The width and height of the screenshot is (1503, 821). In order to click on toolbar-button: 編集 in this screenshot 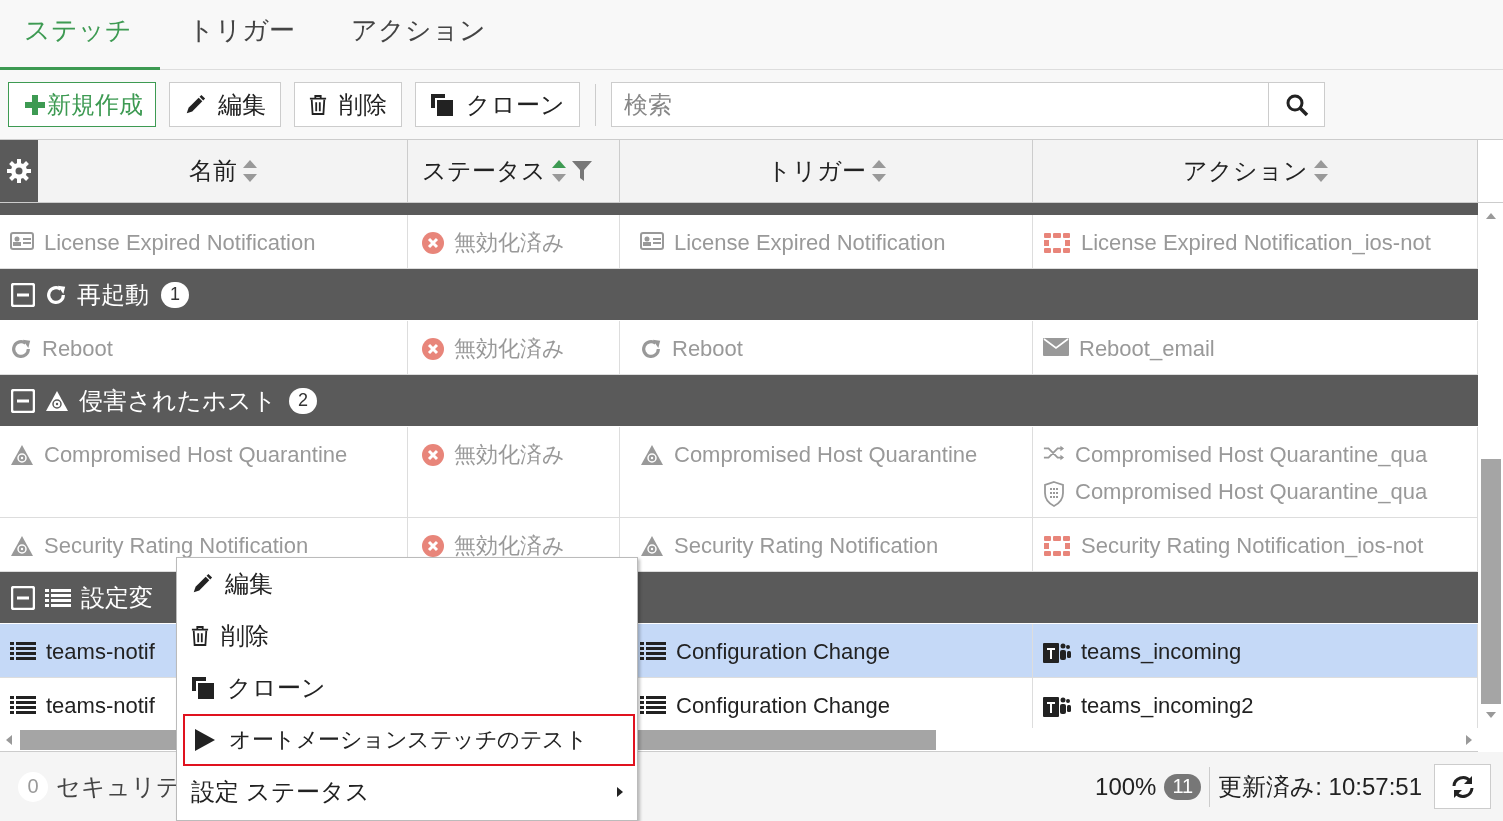, I will do `click(225, 104)`.